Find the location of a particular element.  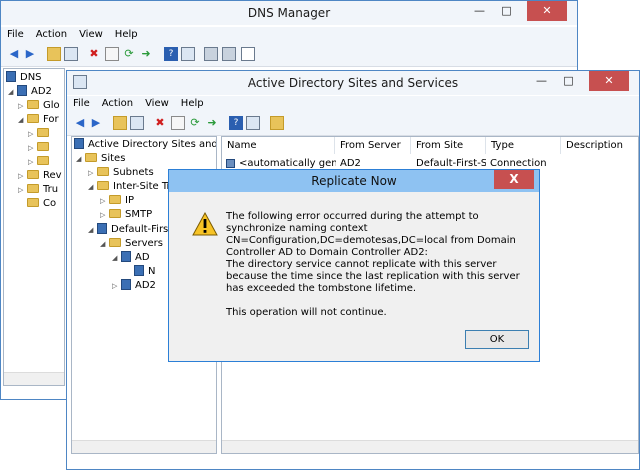

dialog-close-button: X is located at coordinates (514, 179).